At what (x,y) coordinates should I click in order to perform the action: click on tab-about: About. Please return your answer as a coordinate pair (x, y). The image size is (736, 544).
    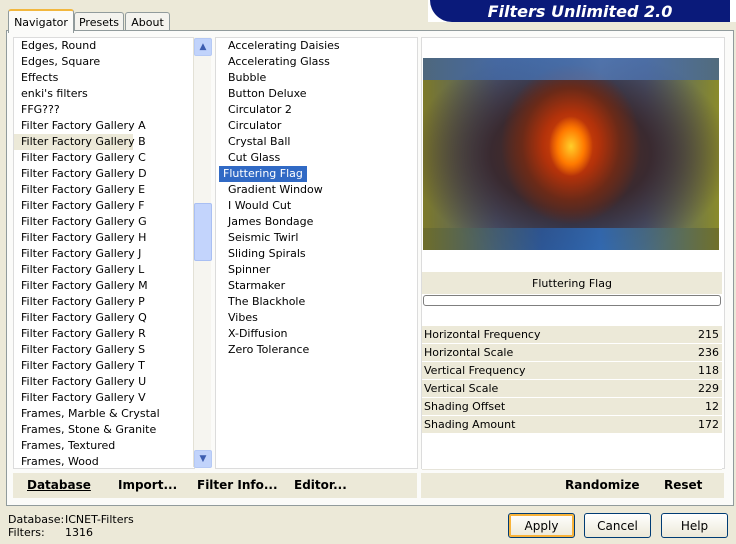
    Looking at the image, I should click on (147, 21).